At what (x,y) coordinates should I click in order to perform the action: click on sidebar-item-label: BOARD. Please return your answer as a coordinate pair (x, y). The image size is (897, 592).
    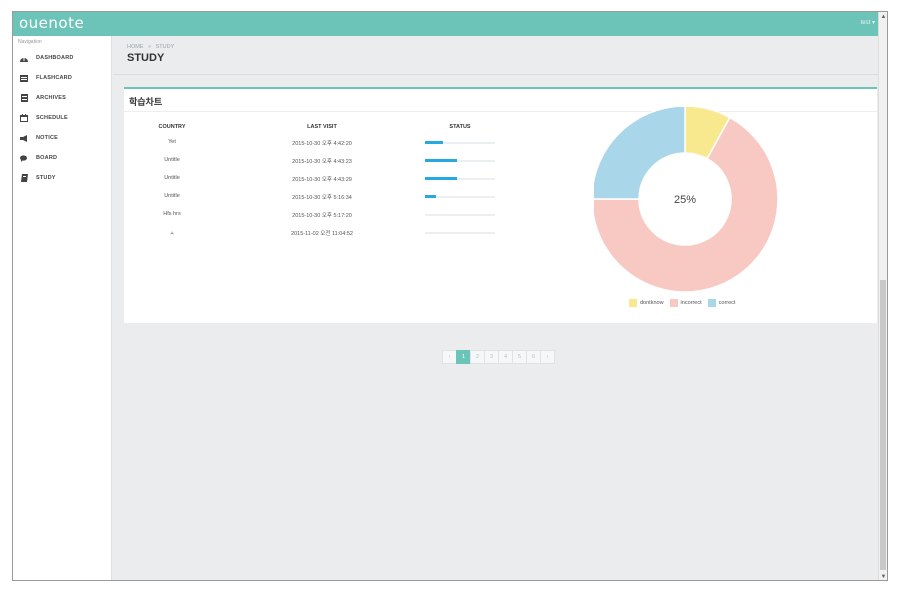
    Looking at the image, I should click on (47, 158).